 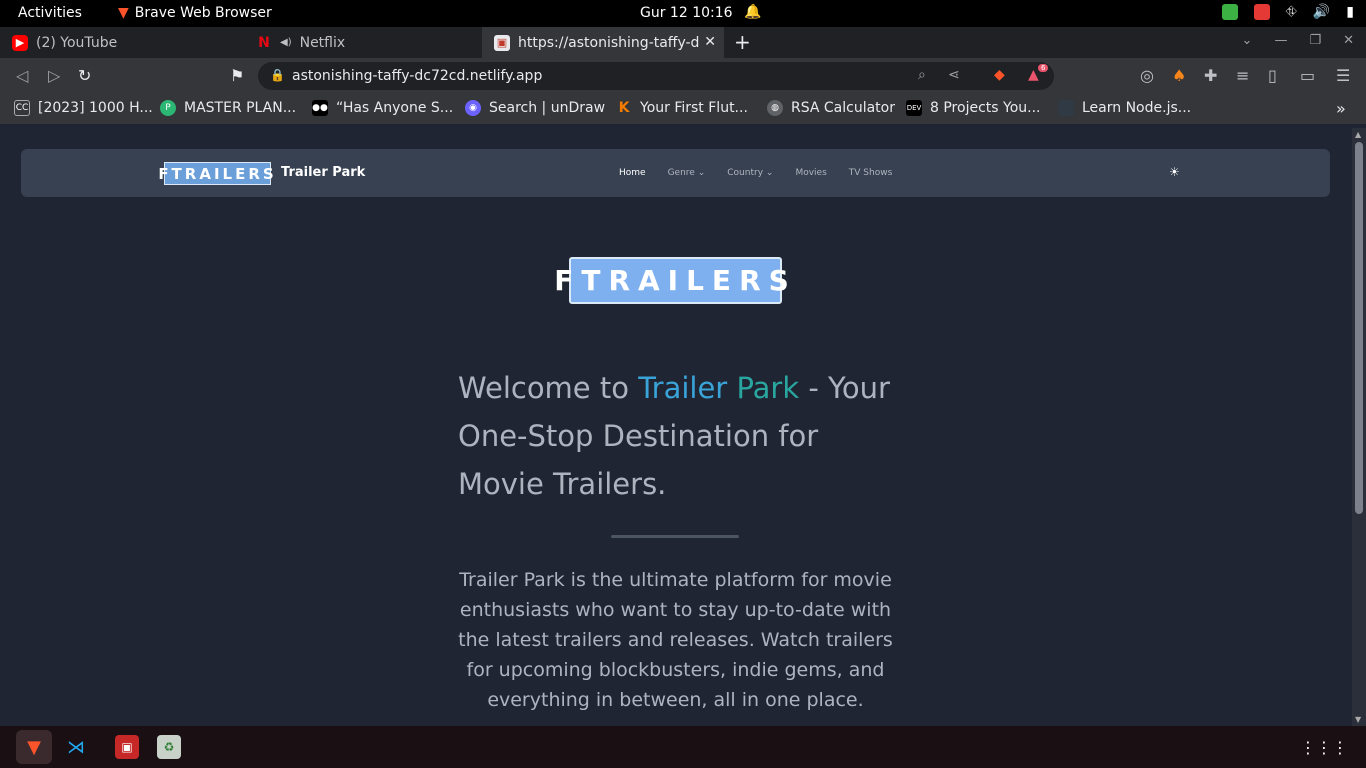 I want to click on terminal-dock-icon: ▣, so click(x=127, y=747).